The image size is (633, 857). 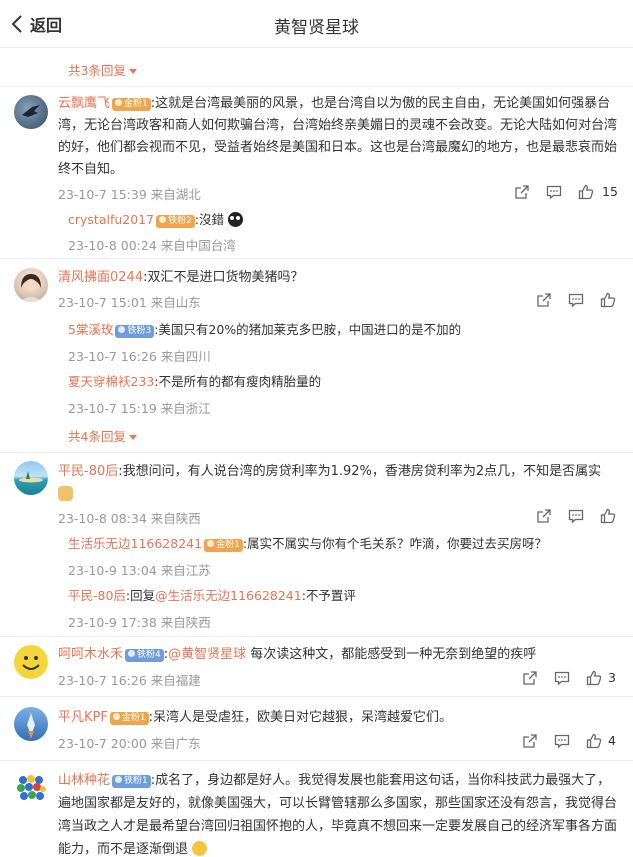 I want to click on like-count: 4, so click(x=612, y=740).